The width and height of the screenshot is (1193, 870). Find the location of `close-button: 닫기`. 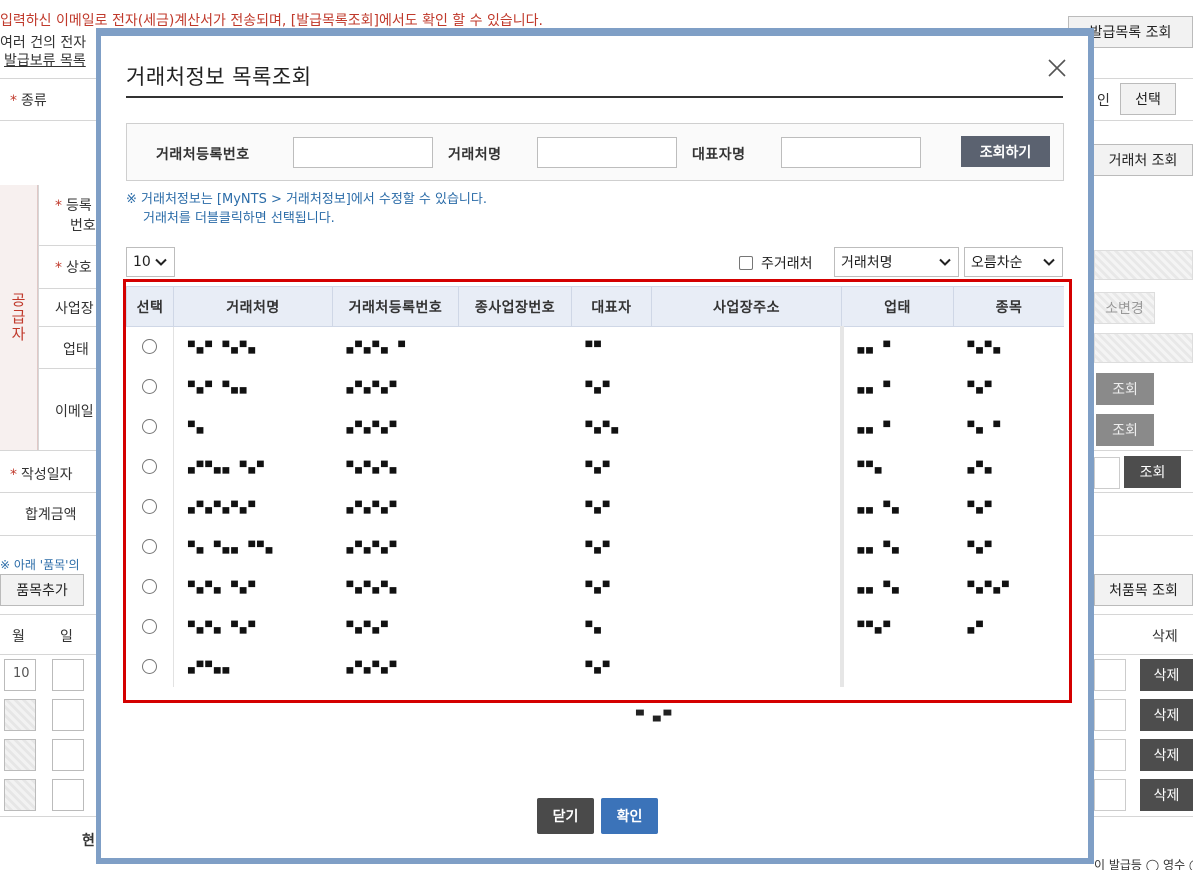

close-button: 닫기 is located at coordinates (565, 816).